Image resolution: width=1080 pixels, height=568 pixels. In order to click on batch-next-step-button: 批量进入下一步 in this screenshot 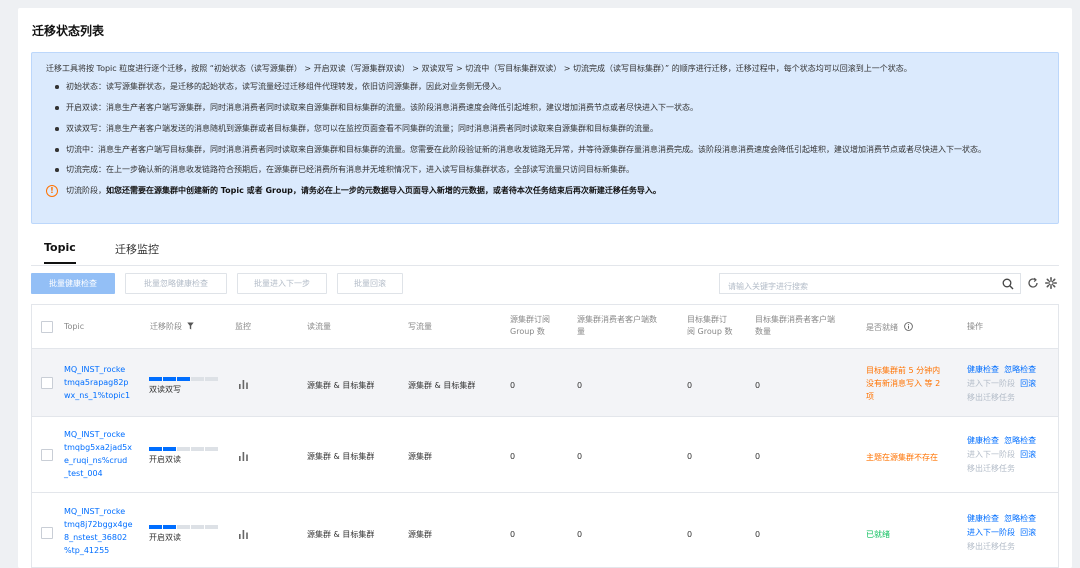, I will do `click(282, 283)`.